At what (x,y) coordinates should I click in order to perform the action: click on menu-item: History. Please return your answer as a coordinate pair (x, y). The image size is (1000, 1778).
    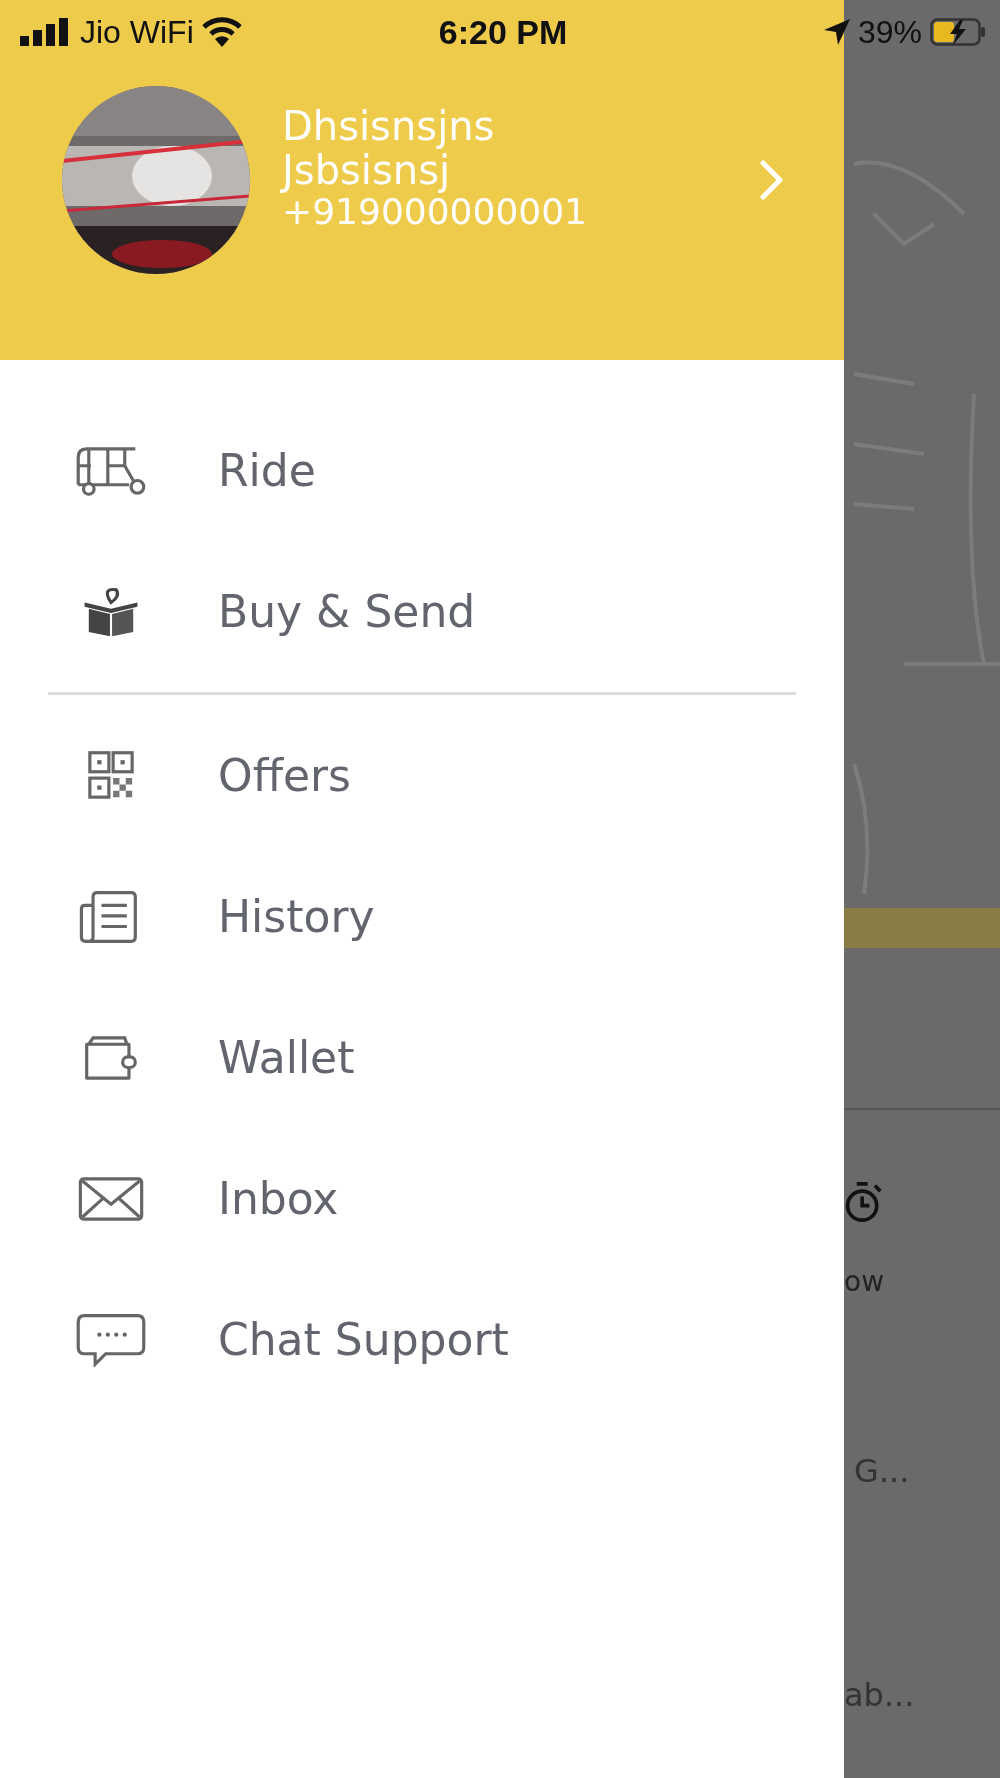
    Looking at the image, I should click on (422, 916).